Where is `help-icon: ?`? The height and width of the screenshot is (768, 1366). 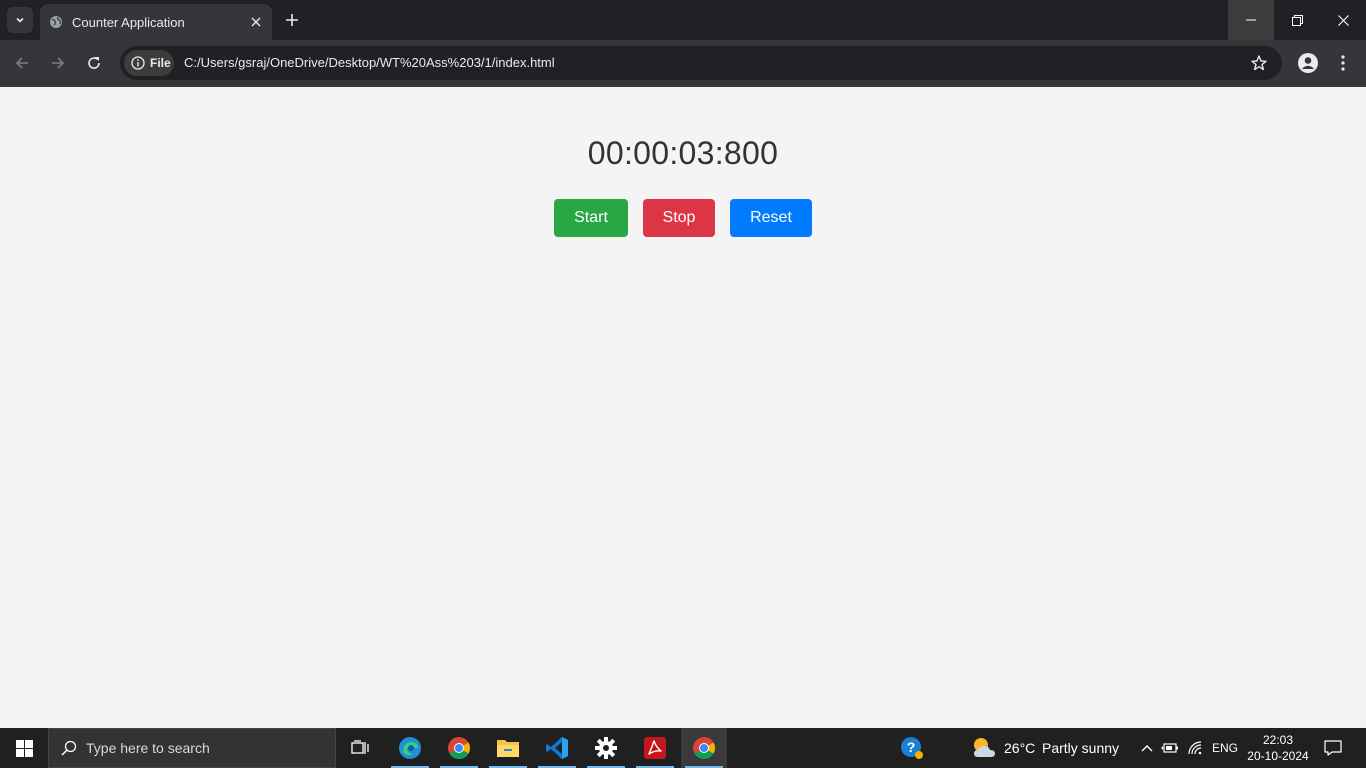
help-icon: ? is located at coordinates (912, 748).